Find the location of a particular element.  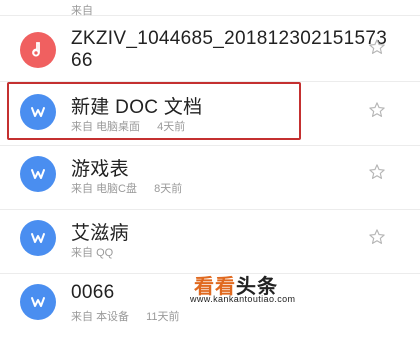

file-meta: 来自 QQ is located at coordinates (92, 252).